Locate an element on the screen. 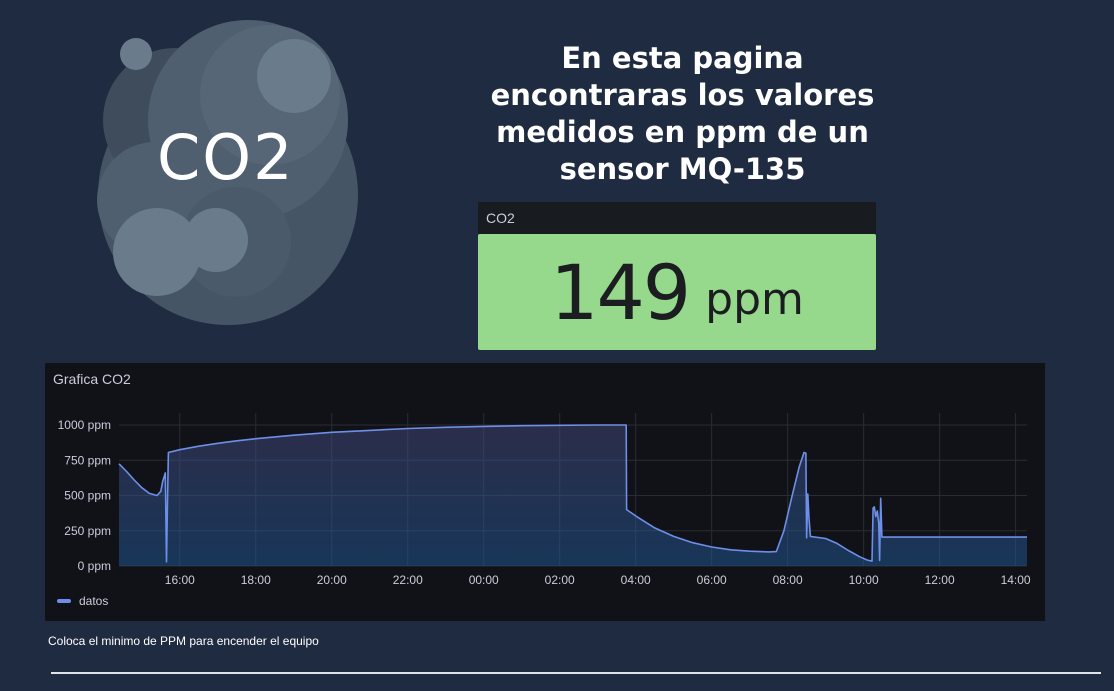  co2-stat-panel: CO2 149 ppm is located at coordinates (677, 276).